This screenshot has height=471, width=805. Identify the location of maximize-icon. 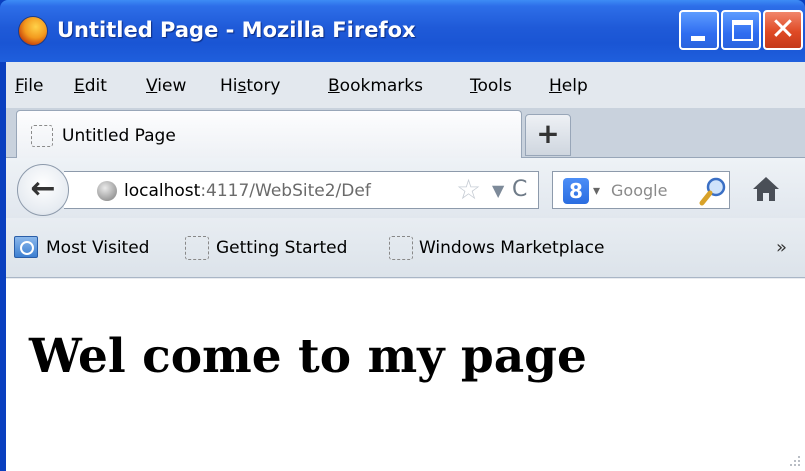
(742, 30).